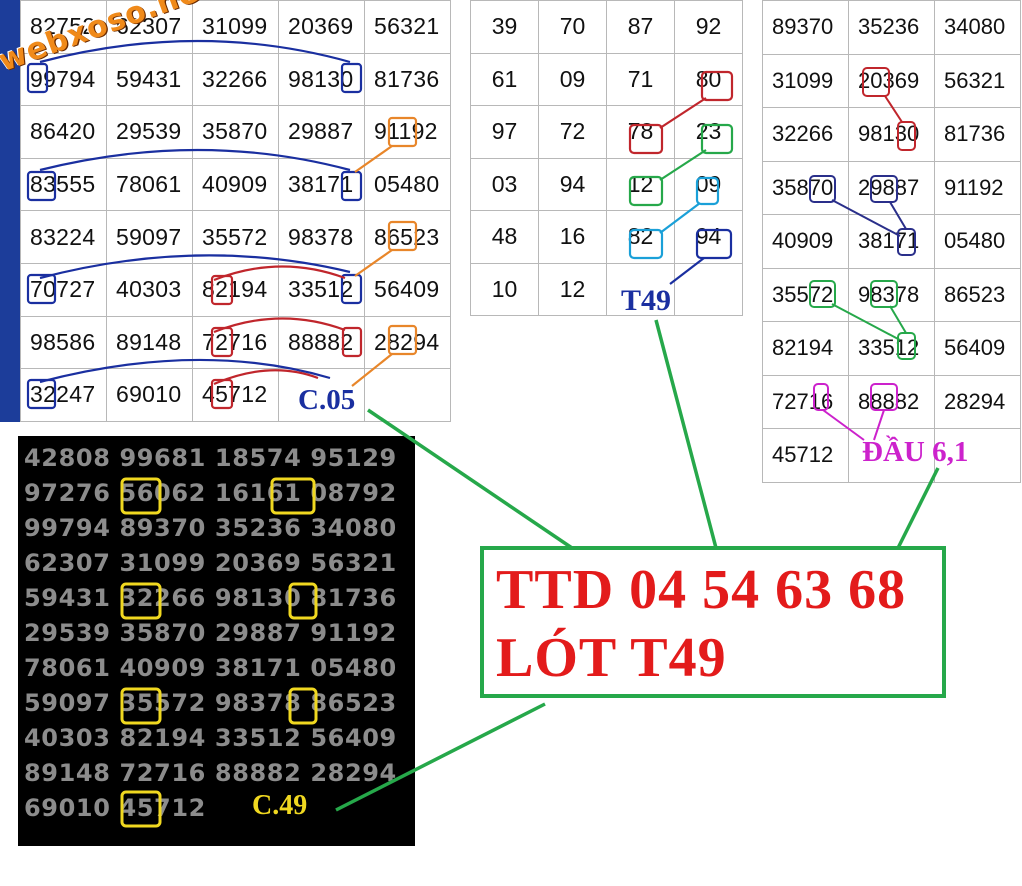 The image size is (1022, 886). What do you see at coordinates (640, 132) in the screenshot?
I see `grid-cell: 78` at bounding box center [640, 132].